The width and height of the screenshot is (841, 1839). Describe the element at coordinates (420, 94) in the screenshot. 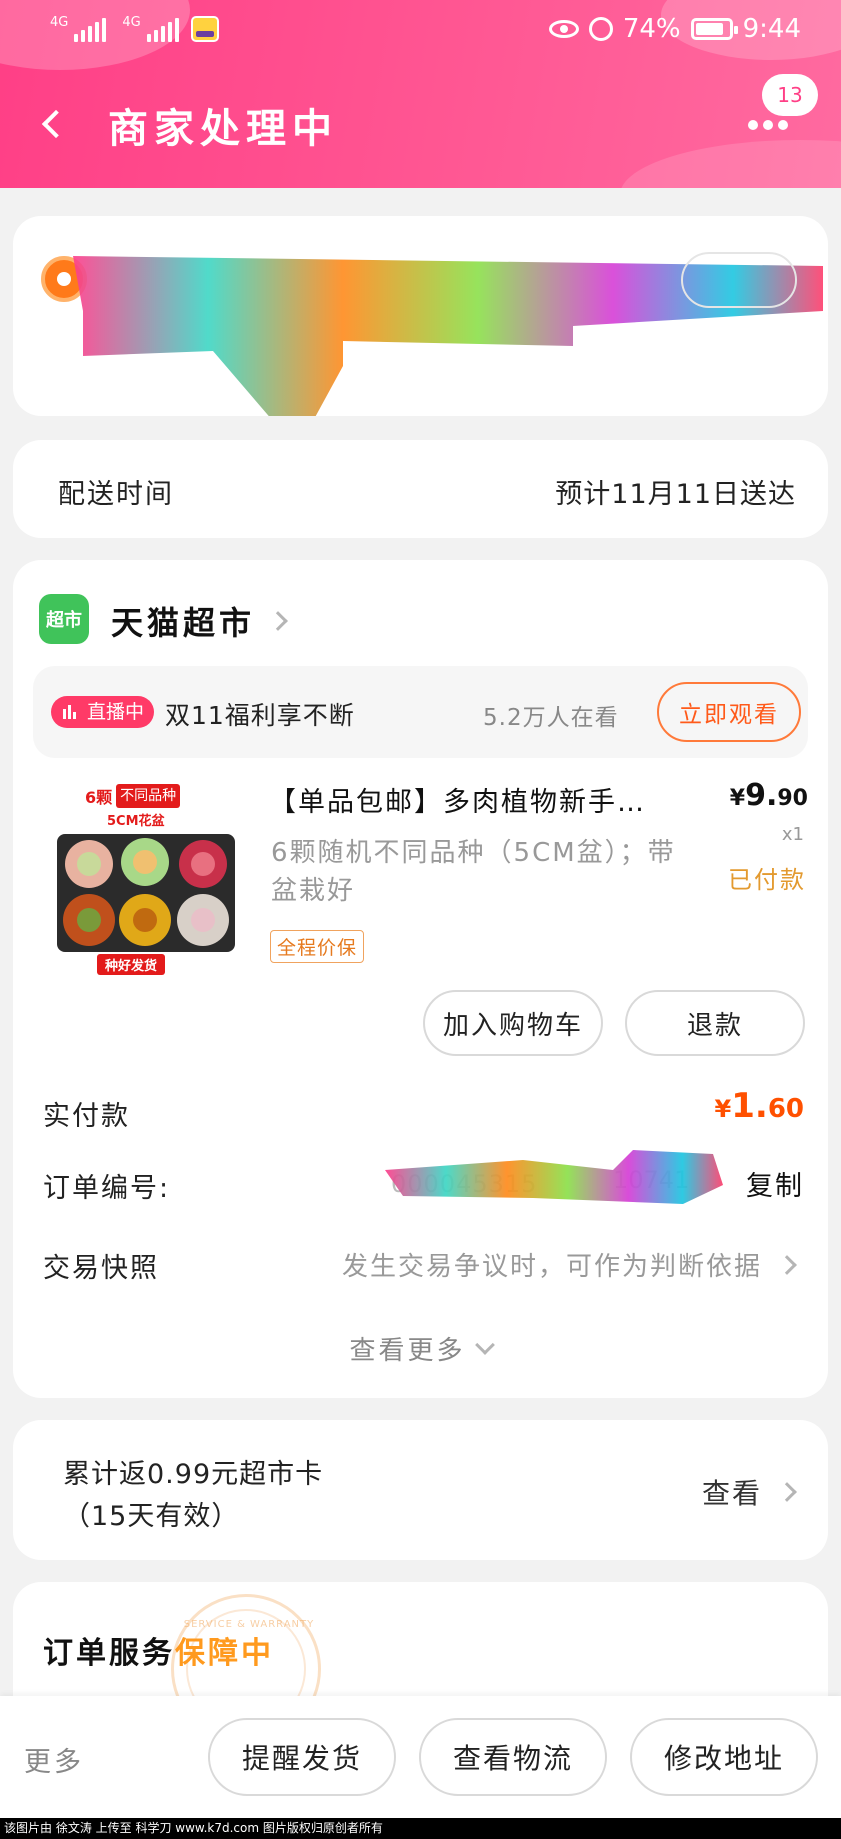

I see `top-header: 4G 4G 74% 9:44 商家处理中 13` at that location.